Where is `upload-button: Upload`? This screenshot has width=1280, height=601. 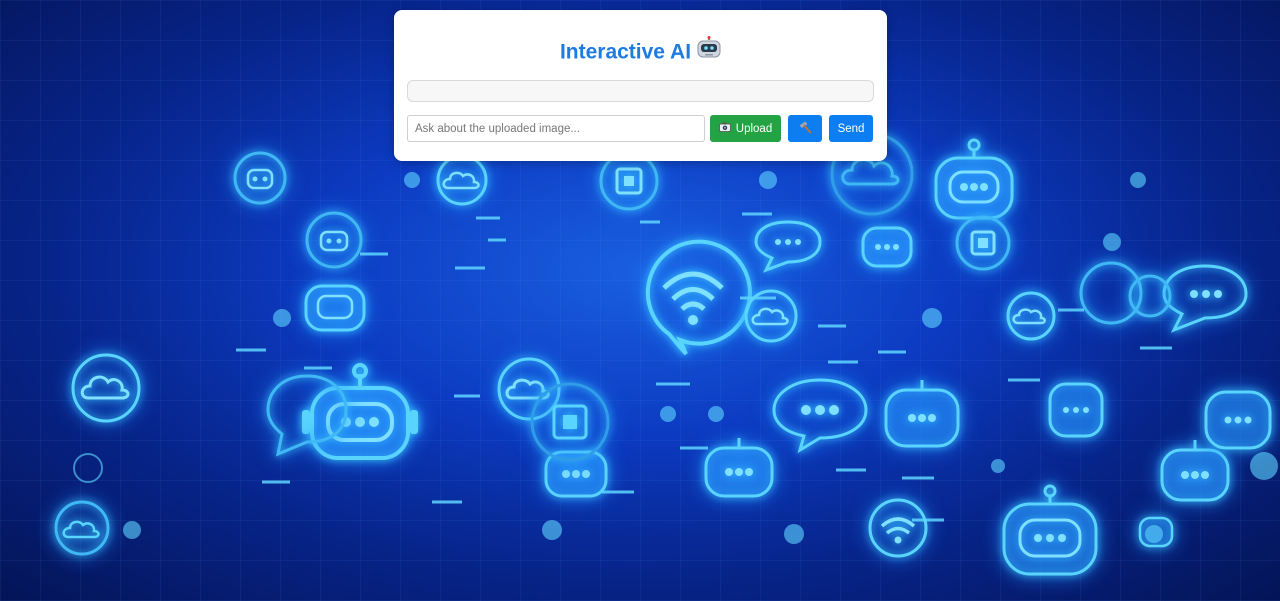 upload-button: Upload is located at coordinates (745, 128).